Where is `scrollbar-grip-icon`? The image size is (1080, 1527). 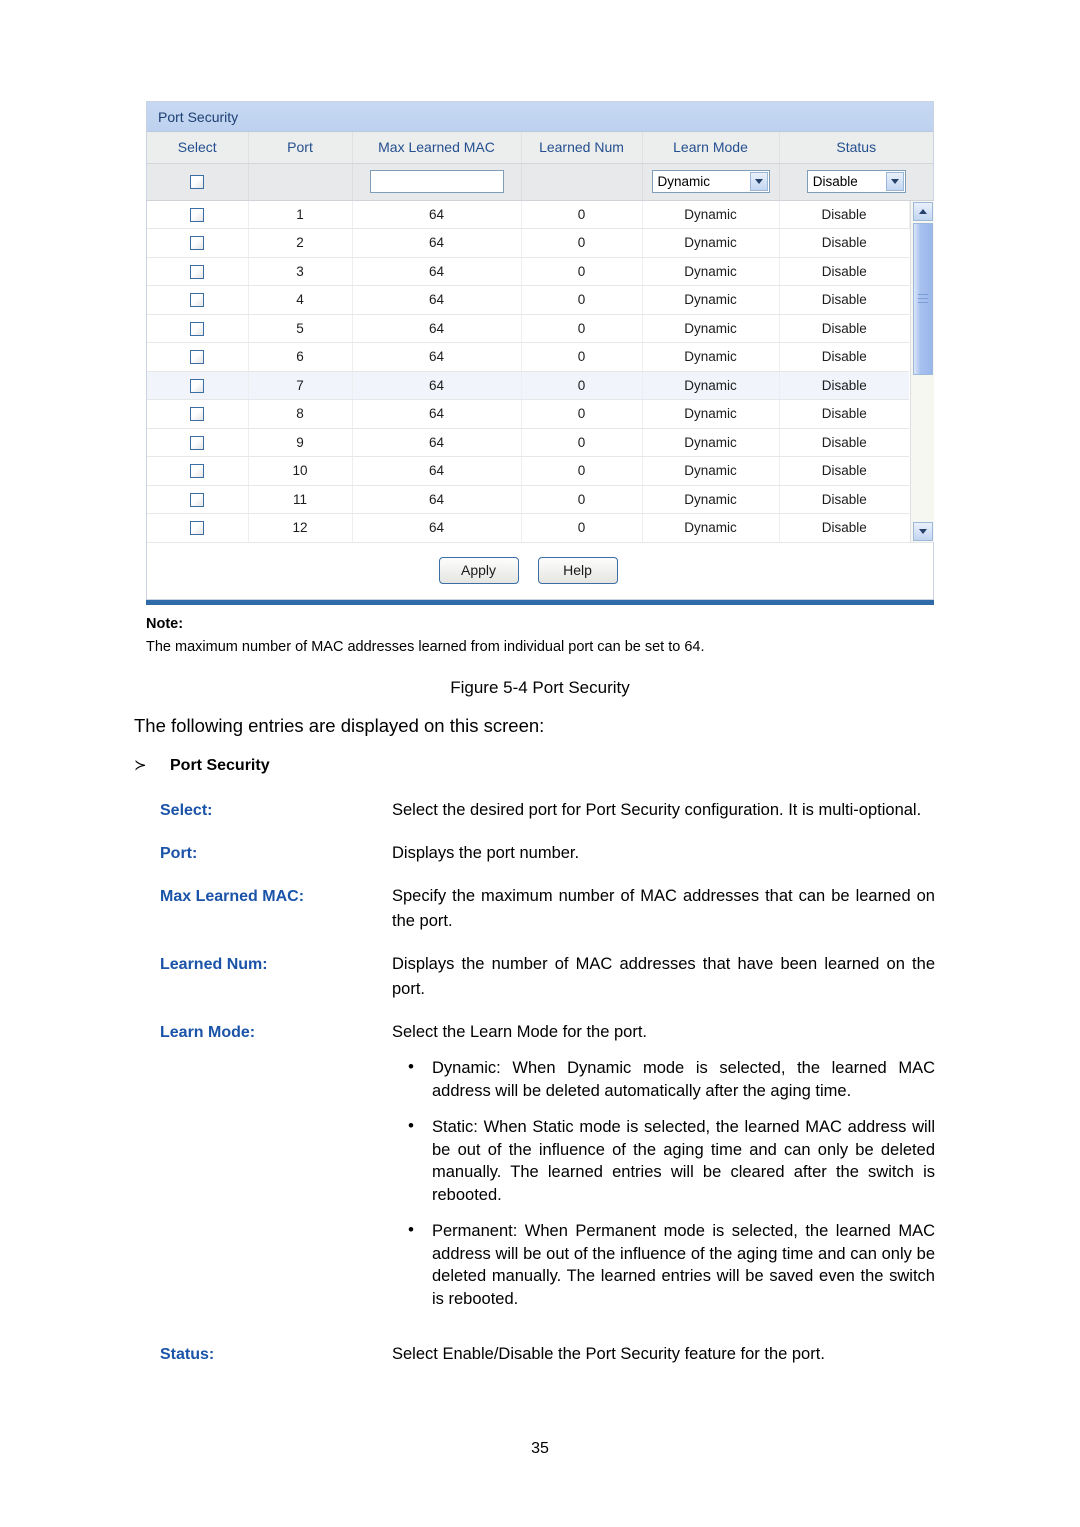 scrollbar-grip-icon is located at coordinates (922, 298).